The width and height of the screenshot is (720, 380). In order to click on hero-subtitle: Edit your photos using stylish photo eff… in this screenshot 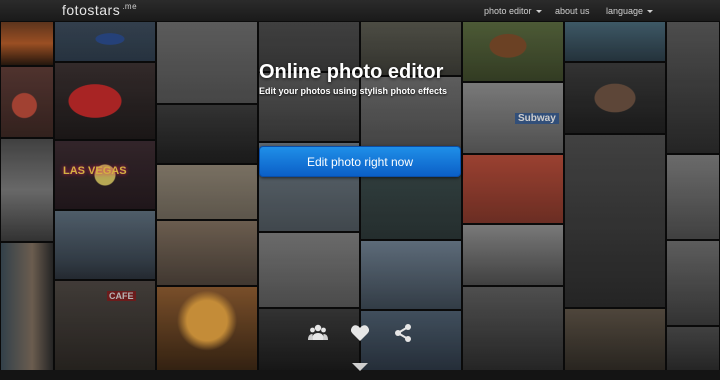, I will do `click(353, 91)`.